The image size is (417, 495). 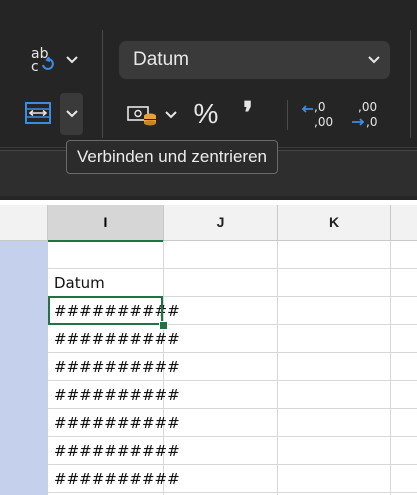 I want to click on ribbon-edge-separator, so click(x=410, y=84).